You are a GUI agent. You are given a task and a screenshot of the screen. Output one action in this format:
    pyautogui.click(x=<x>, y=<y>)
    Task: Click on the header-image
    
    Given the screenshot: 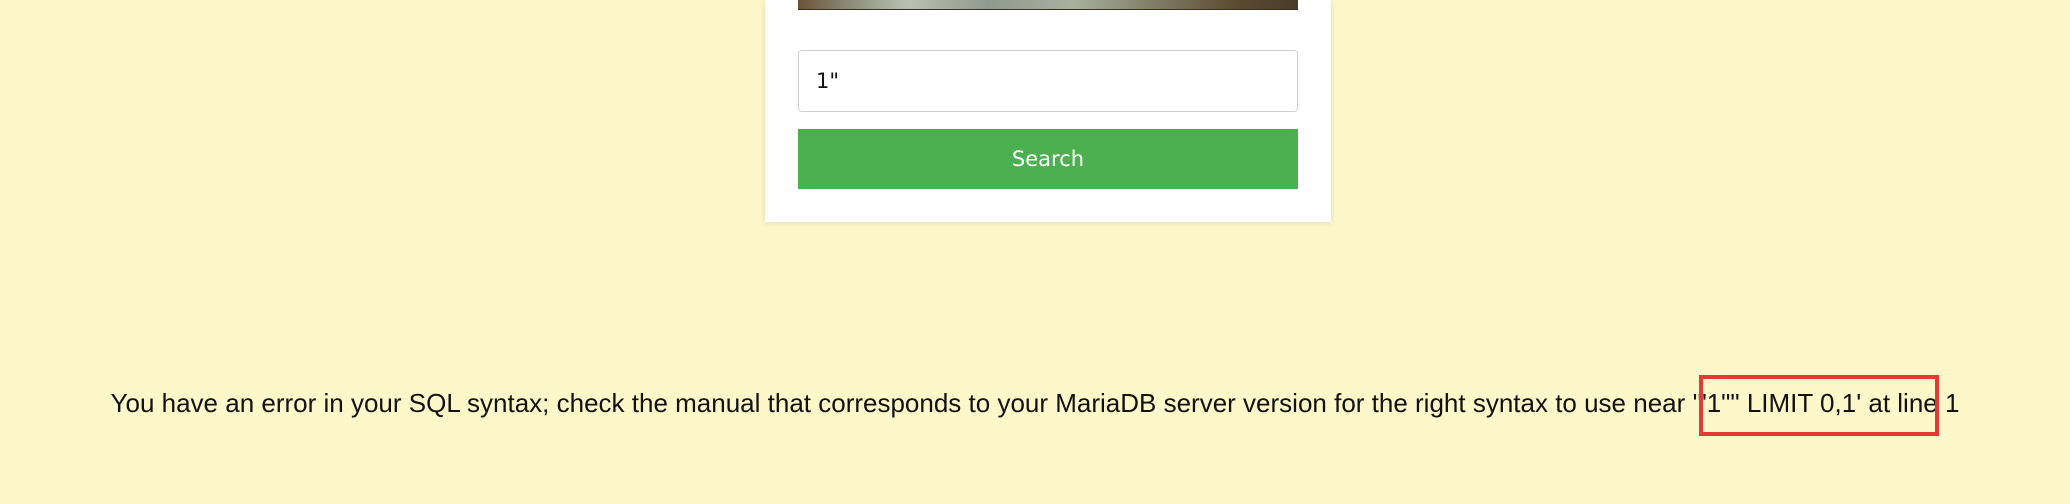 What is the action you would take?
    pyautogui.click(x=1048, y=5)
    